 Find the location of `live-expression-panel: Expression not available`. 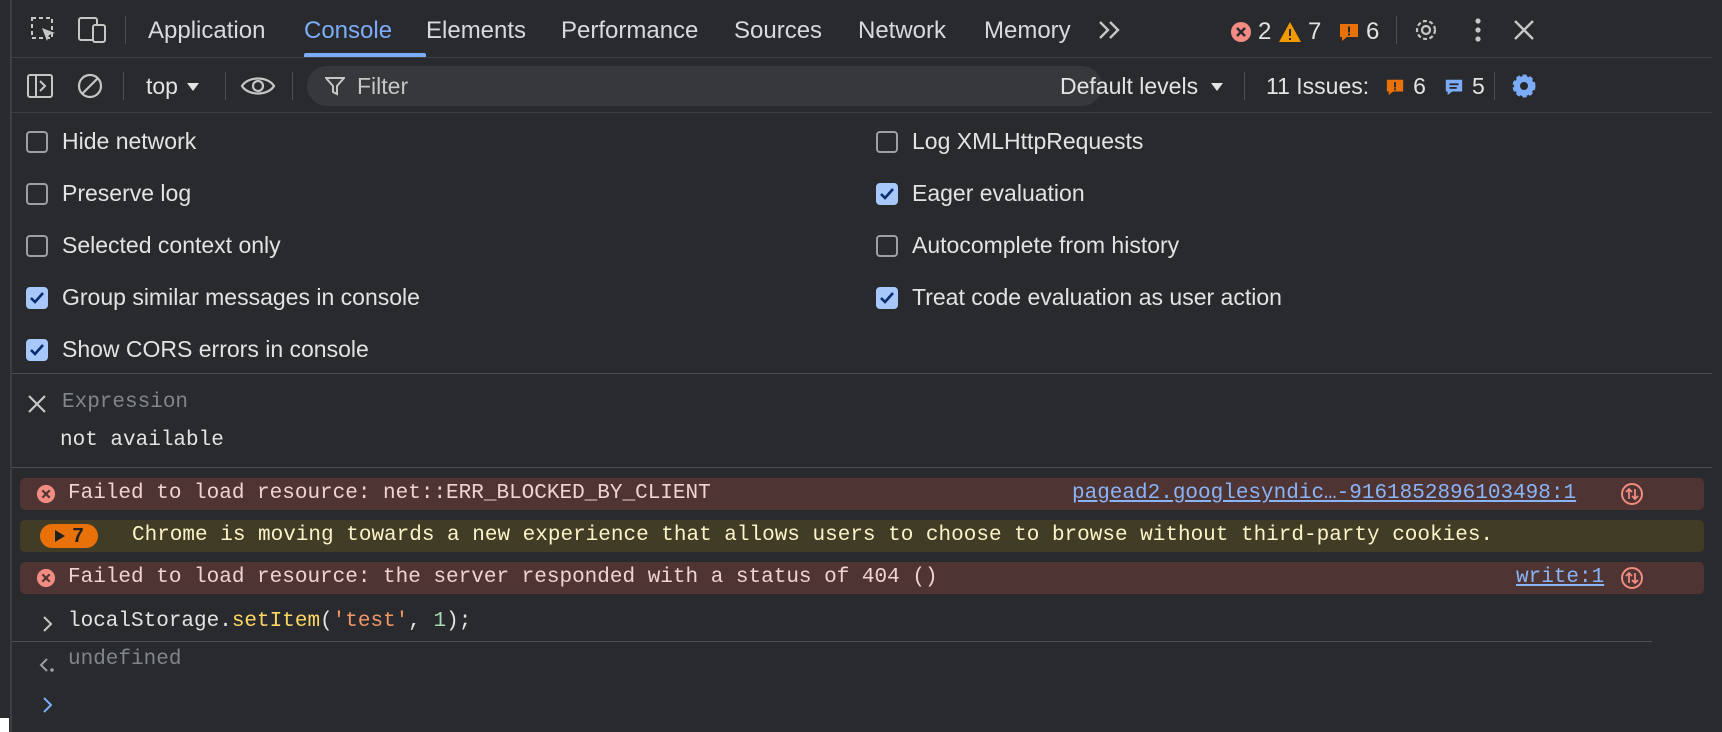

live-expression-panel: Expression not available is located at coordinates (862, 421).